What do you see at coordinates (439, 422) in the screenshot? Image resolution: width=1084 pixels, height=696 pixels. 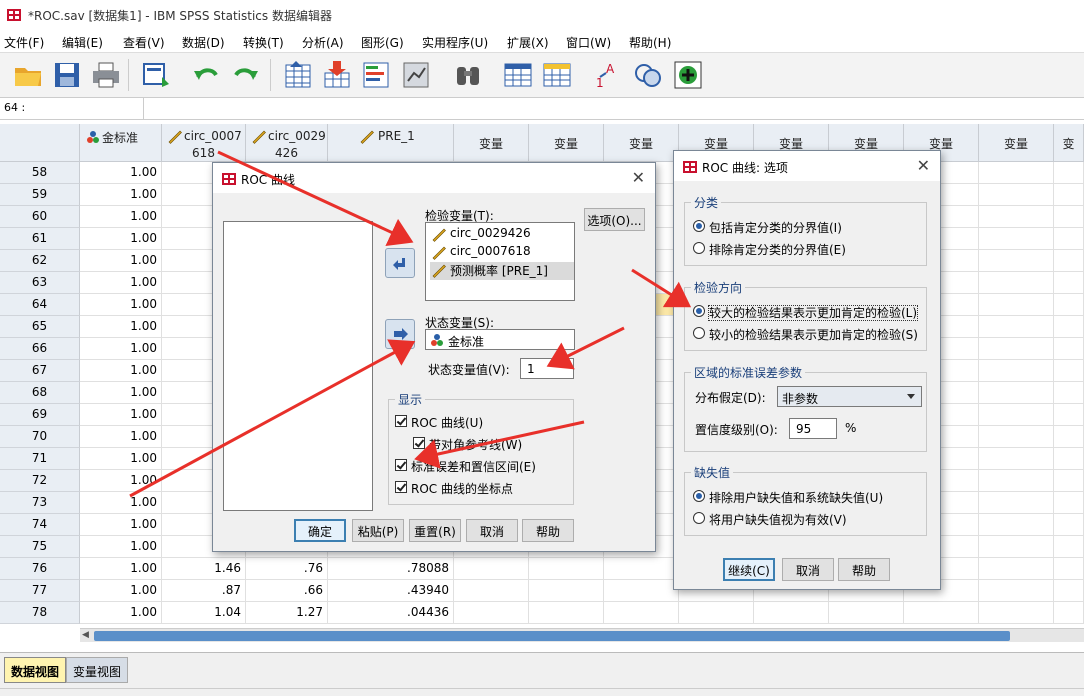 I see `roc-curve-checkbox: ROC 曲线(U)` at bounding box center [439, 422].